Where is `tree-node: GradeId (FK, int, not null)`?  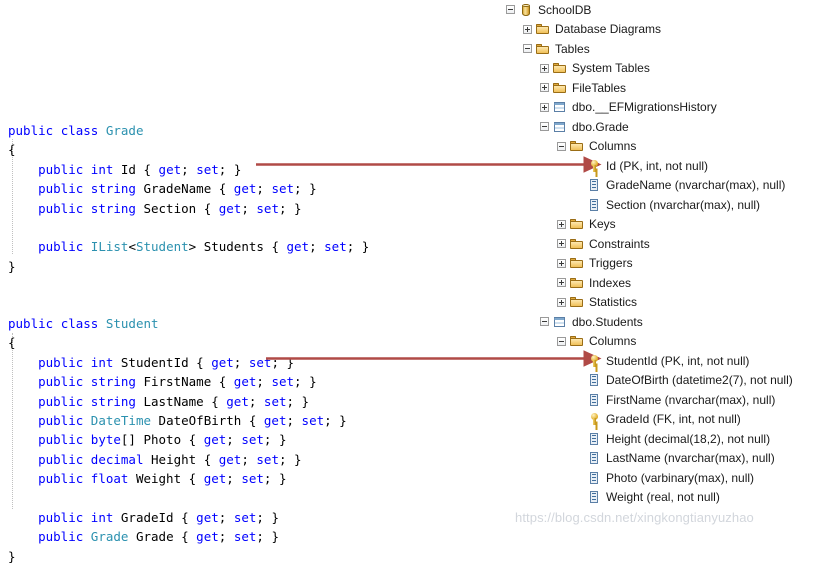
tree-node: GradeId (FK, int, not null) is located at coordinates (659, 420).